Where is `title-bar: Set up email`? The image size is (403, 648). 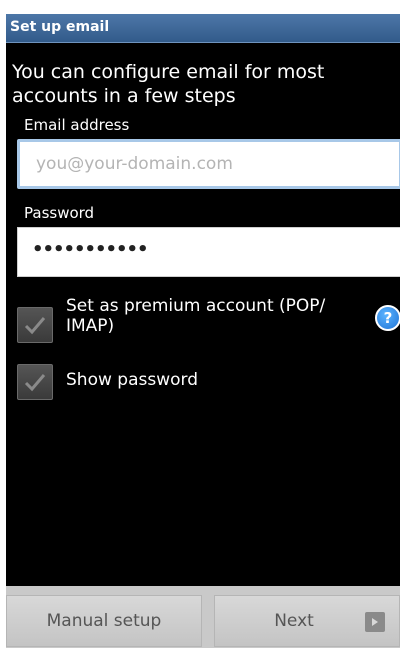
title-bar: Set up email is located at coordinates (203, 28).